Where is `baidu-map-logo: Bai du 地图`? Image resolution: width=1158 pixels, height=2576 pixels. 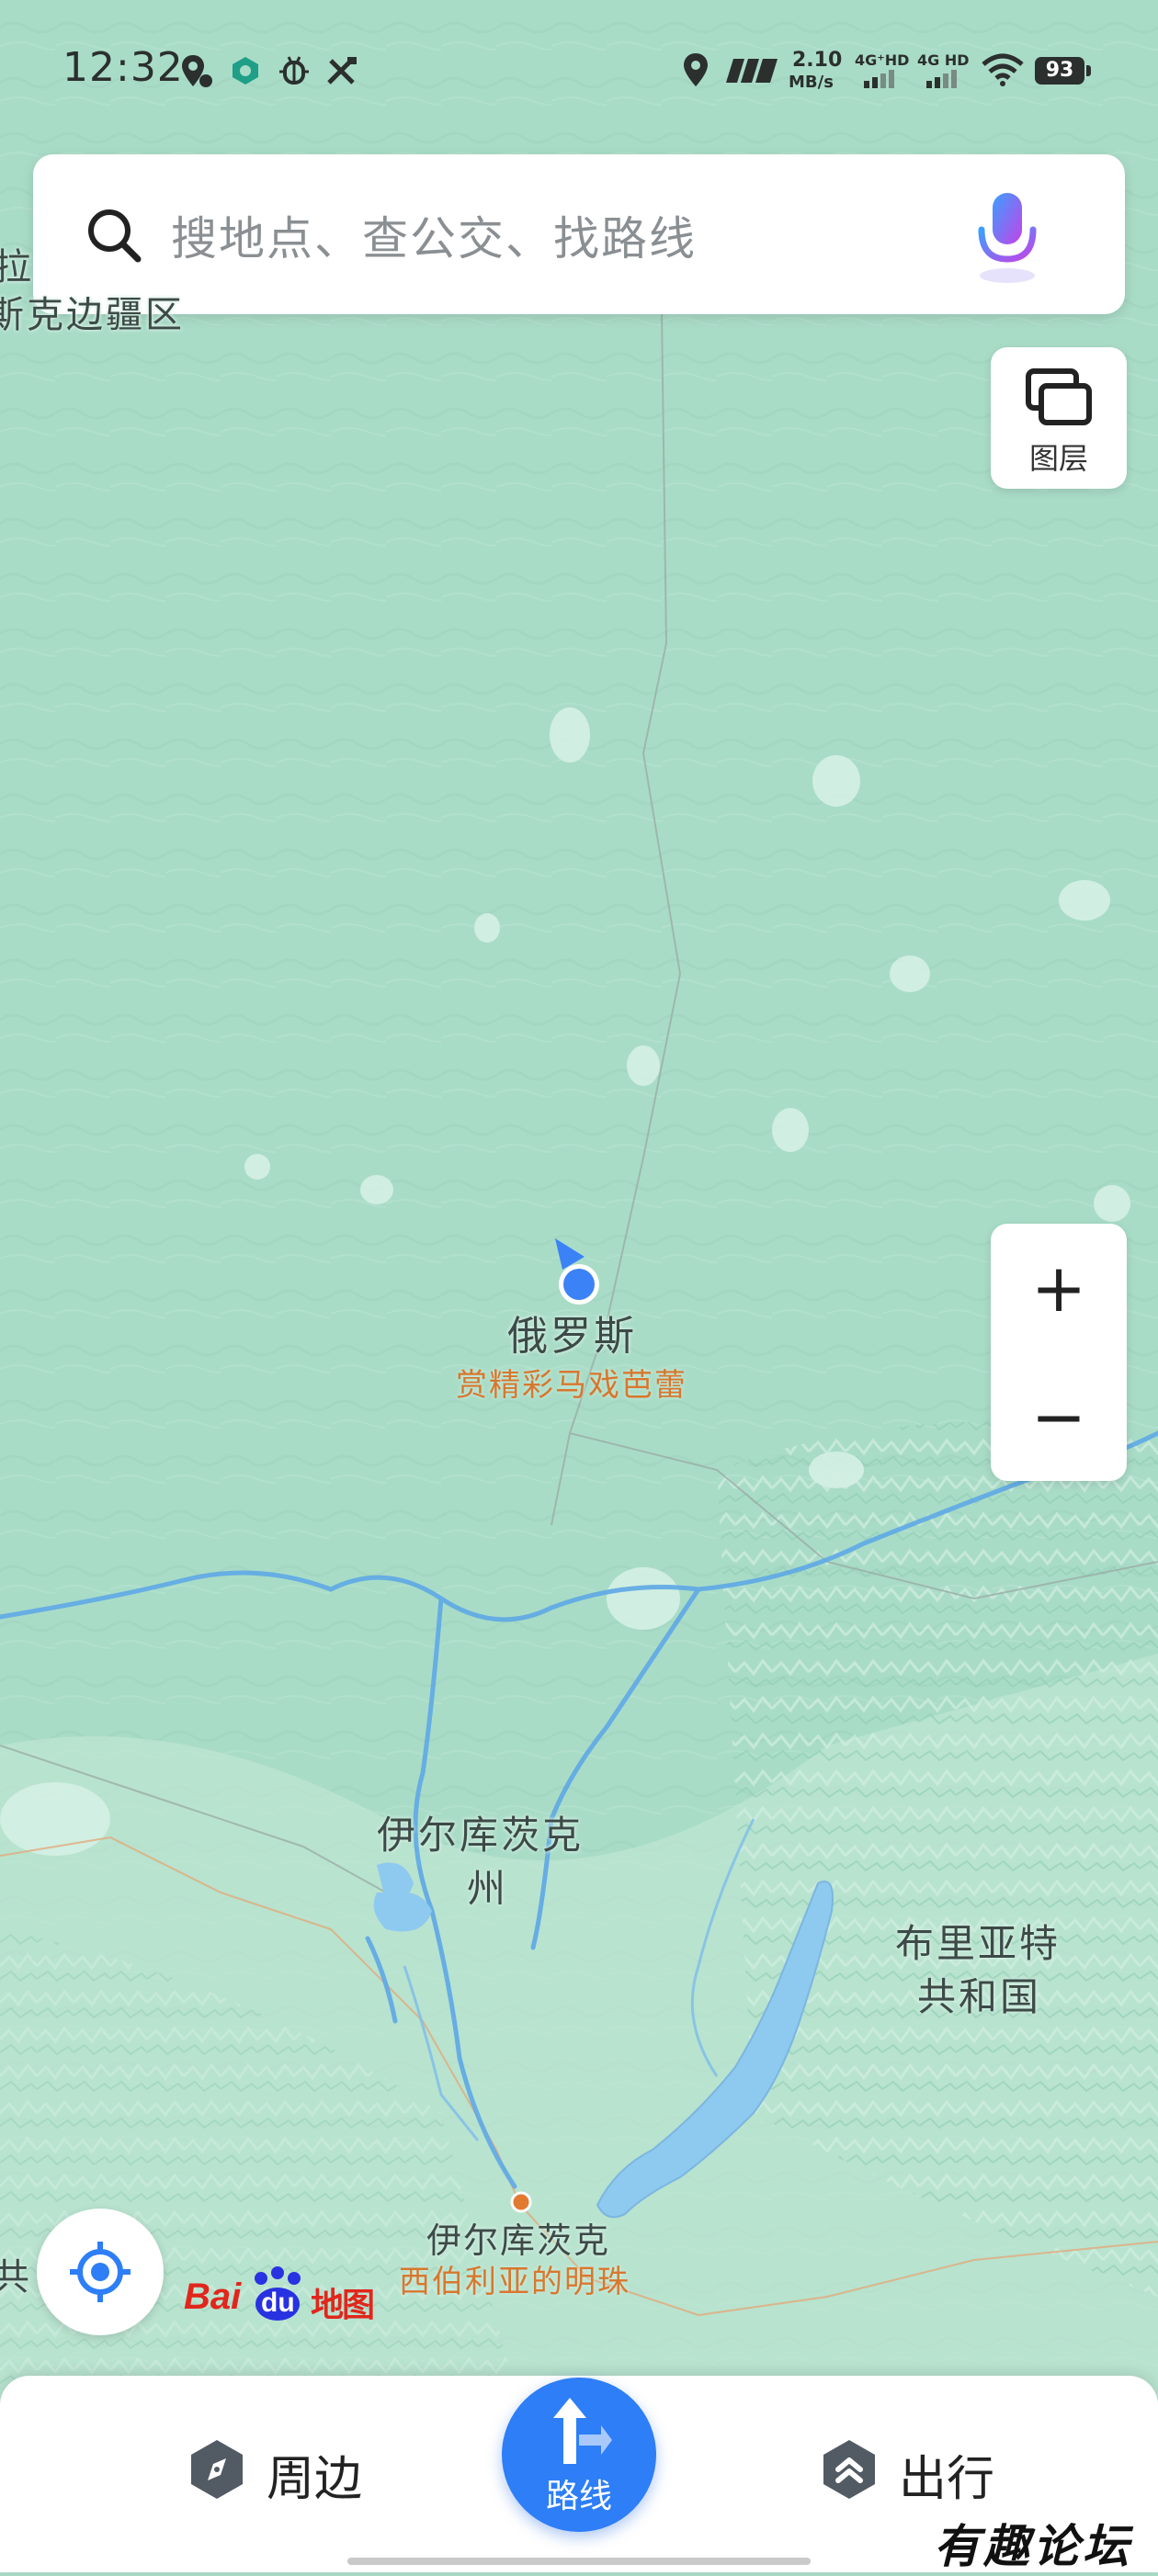 baidu-map-logo: Bai du 地图 is located at coordinates (280, 2294).